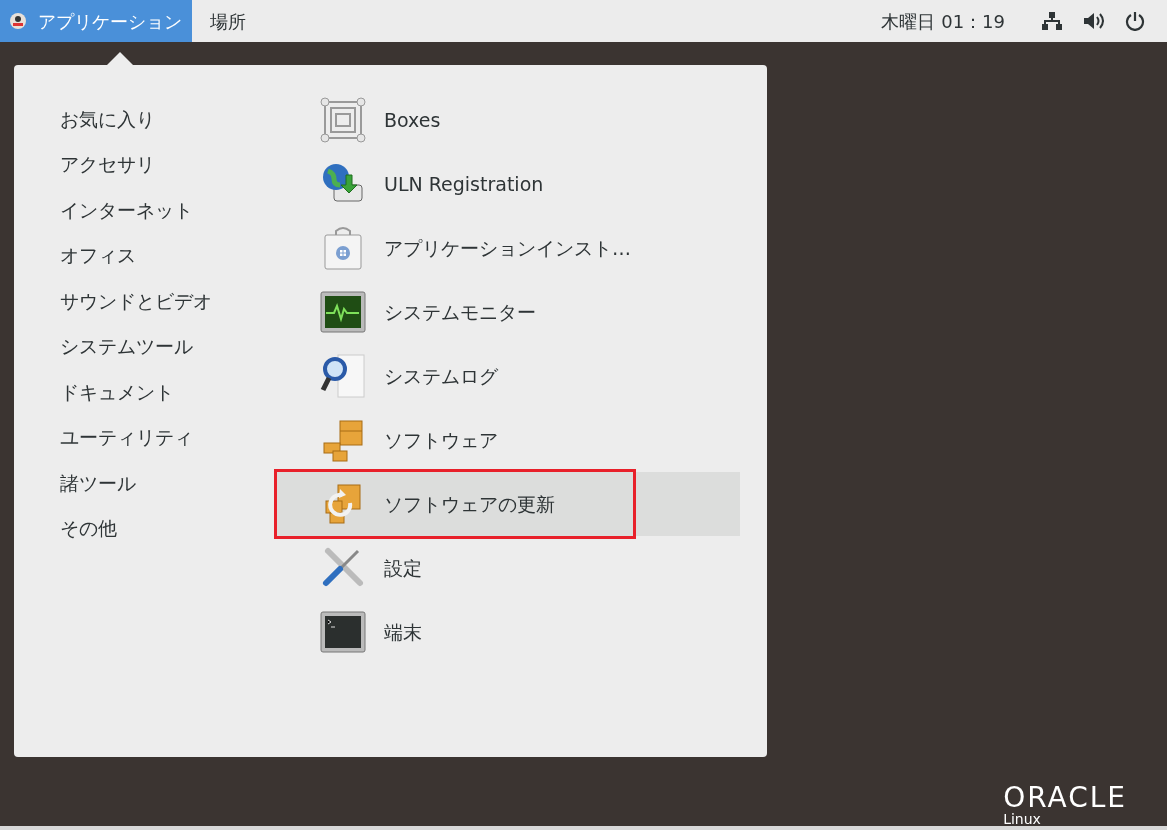 This screenshot has height=830, width=1167. Describe the element at coordinates (1022, 819) in the screenshot. I see `logo-subtitle: Linux` at that location.